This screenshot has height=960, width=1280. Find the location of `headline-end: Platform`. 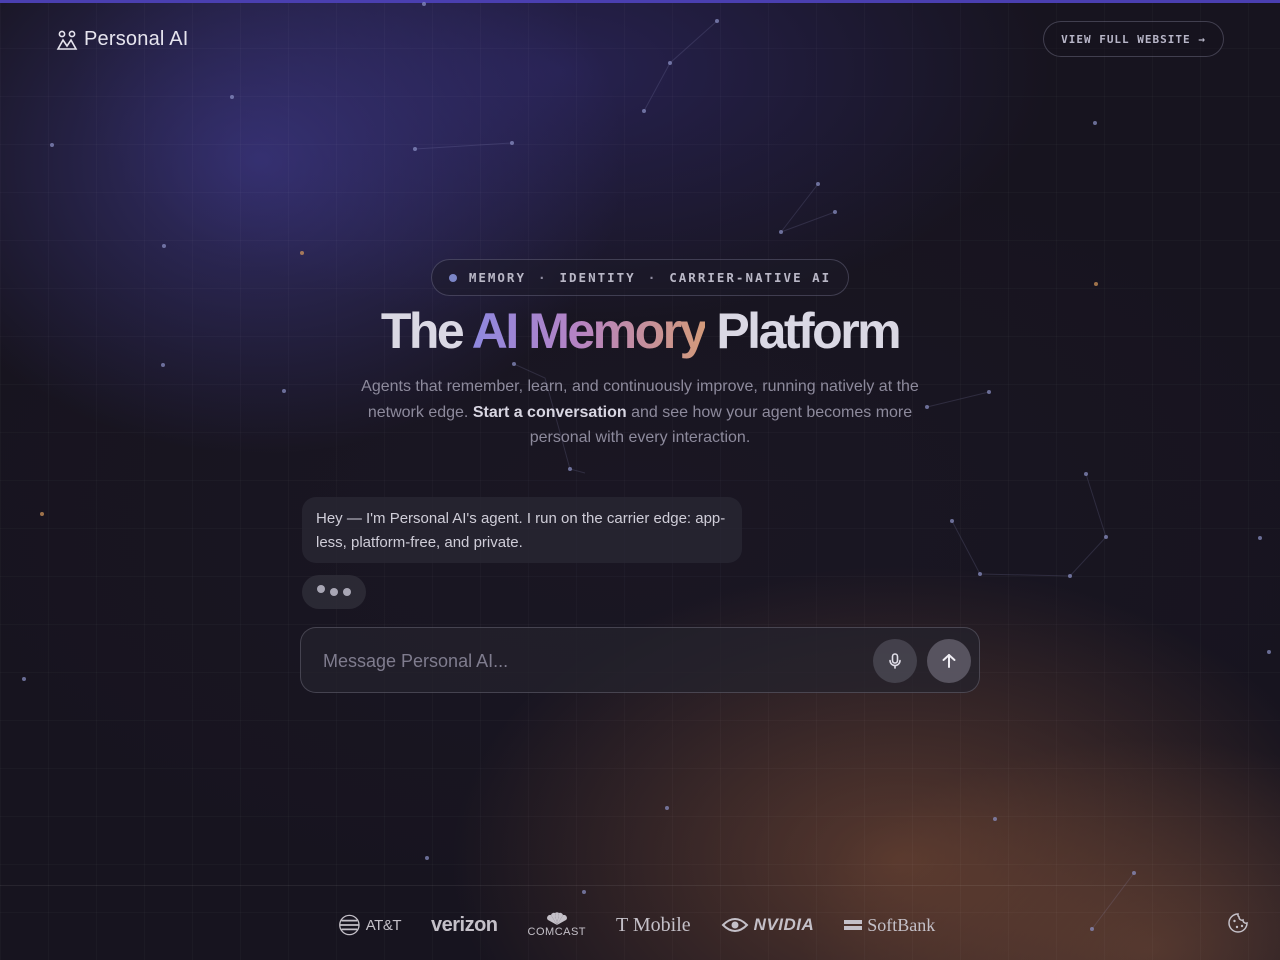

headline-end: Platform is located at coordinates (808, 331).